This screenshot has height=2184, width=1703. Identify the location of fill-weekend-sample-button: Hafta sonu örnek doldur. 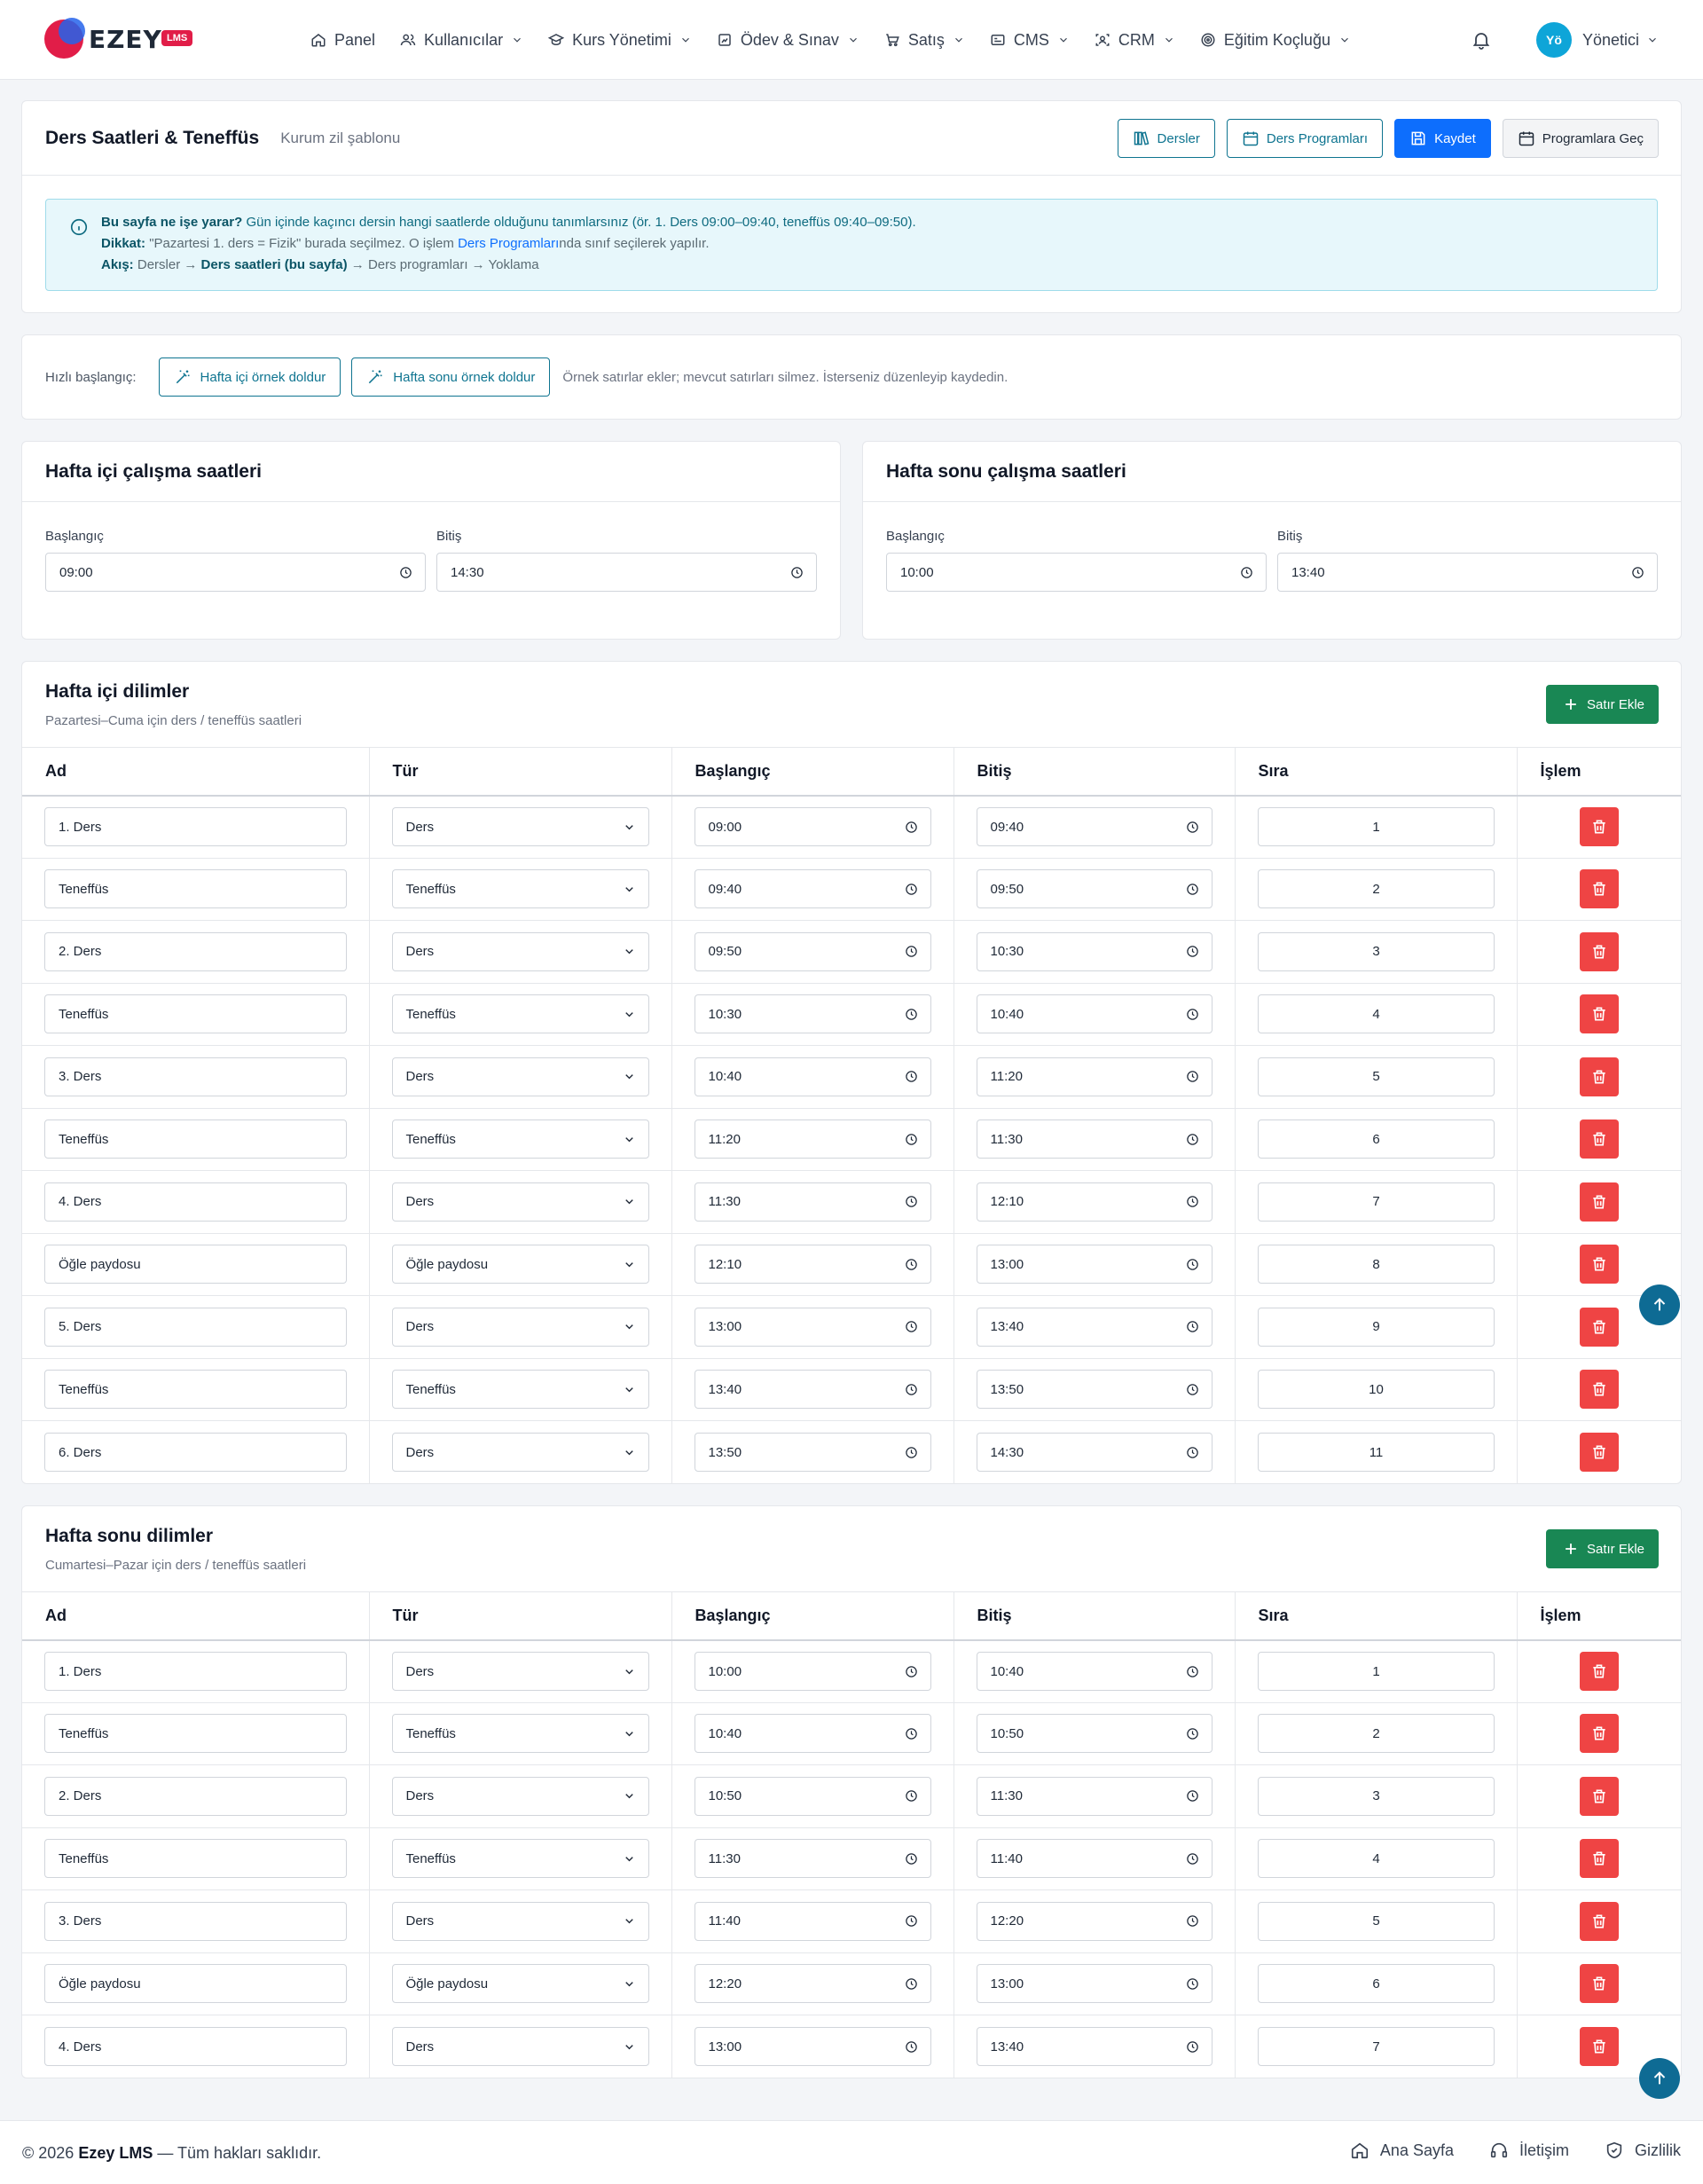
(451, 377).